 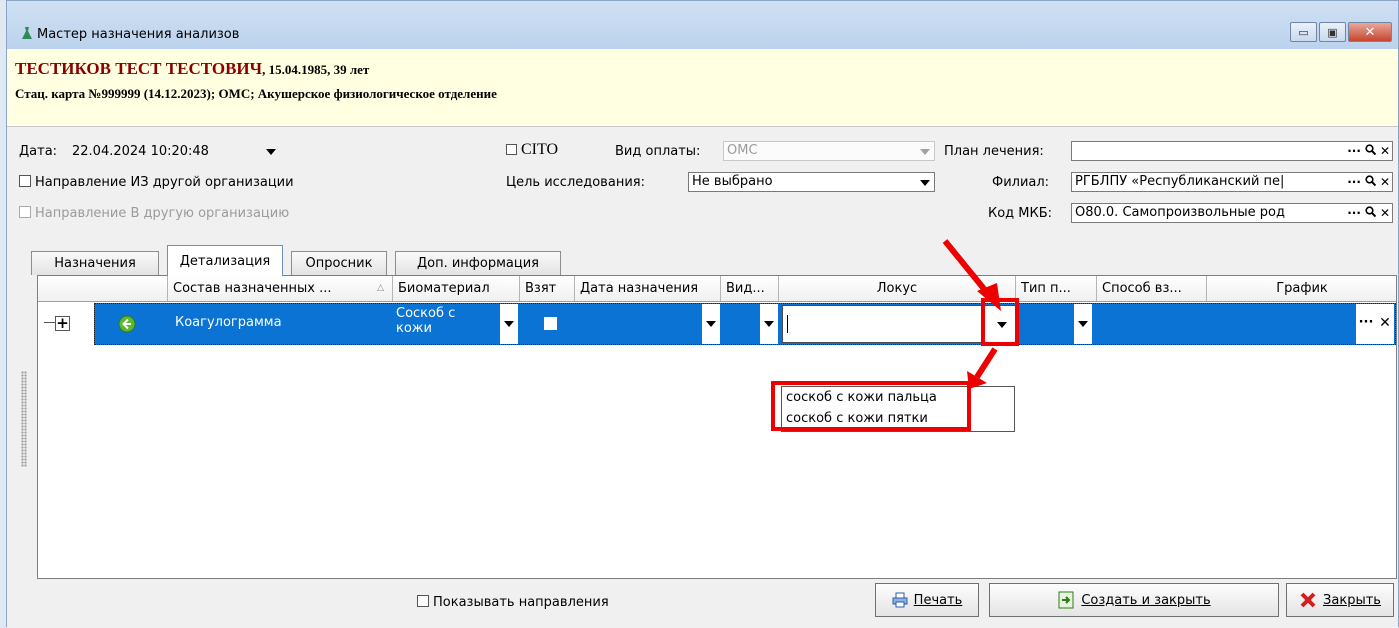 What do you see at coordinates (1134, 600) in the screenshot?
I see `create-and-close-button: Создать и закрыть` at bounding box center [1134, 600].